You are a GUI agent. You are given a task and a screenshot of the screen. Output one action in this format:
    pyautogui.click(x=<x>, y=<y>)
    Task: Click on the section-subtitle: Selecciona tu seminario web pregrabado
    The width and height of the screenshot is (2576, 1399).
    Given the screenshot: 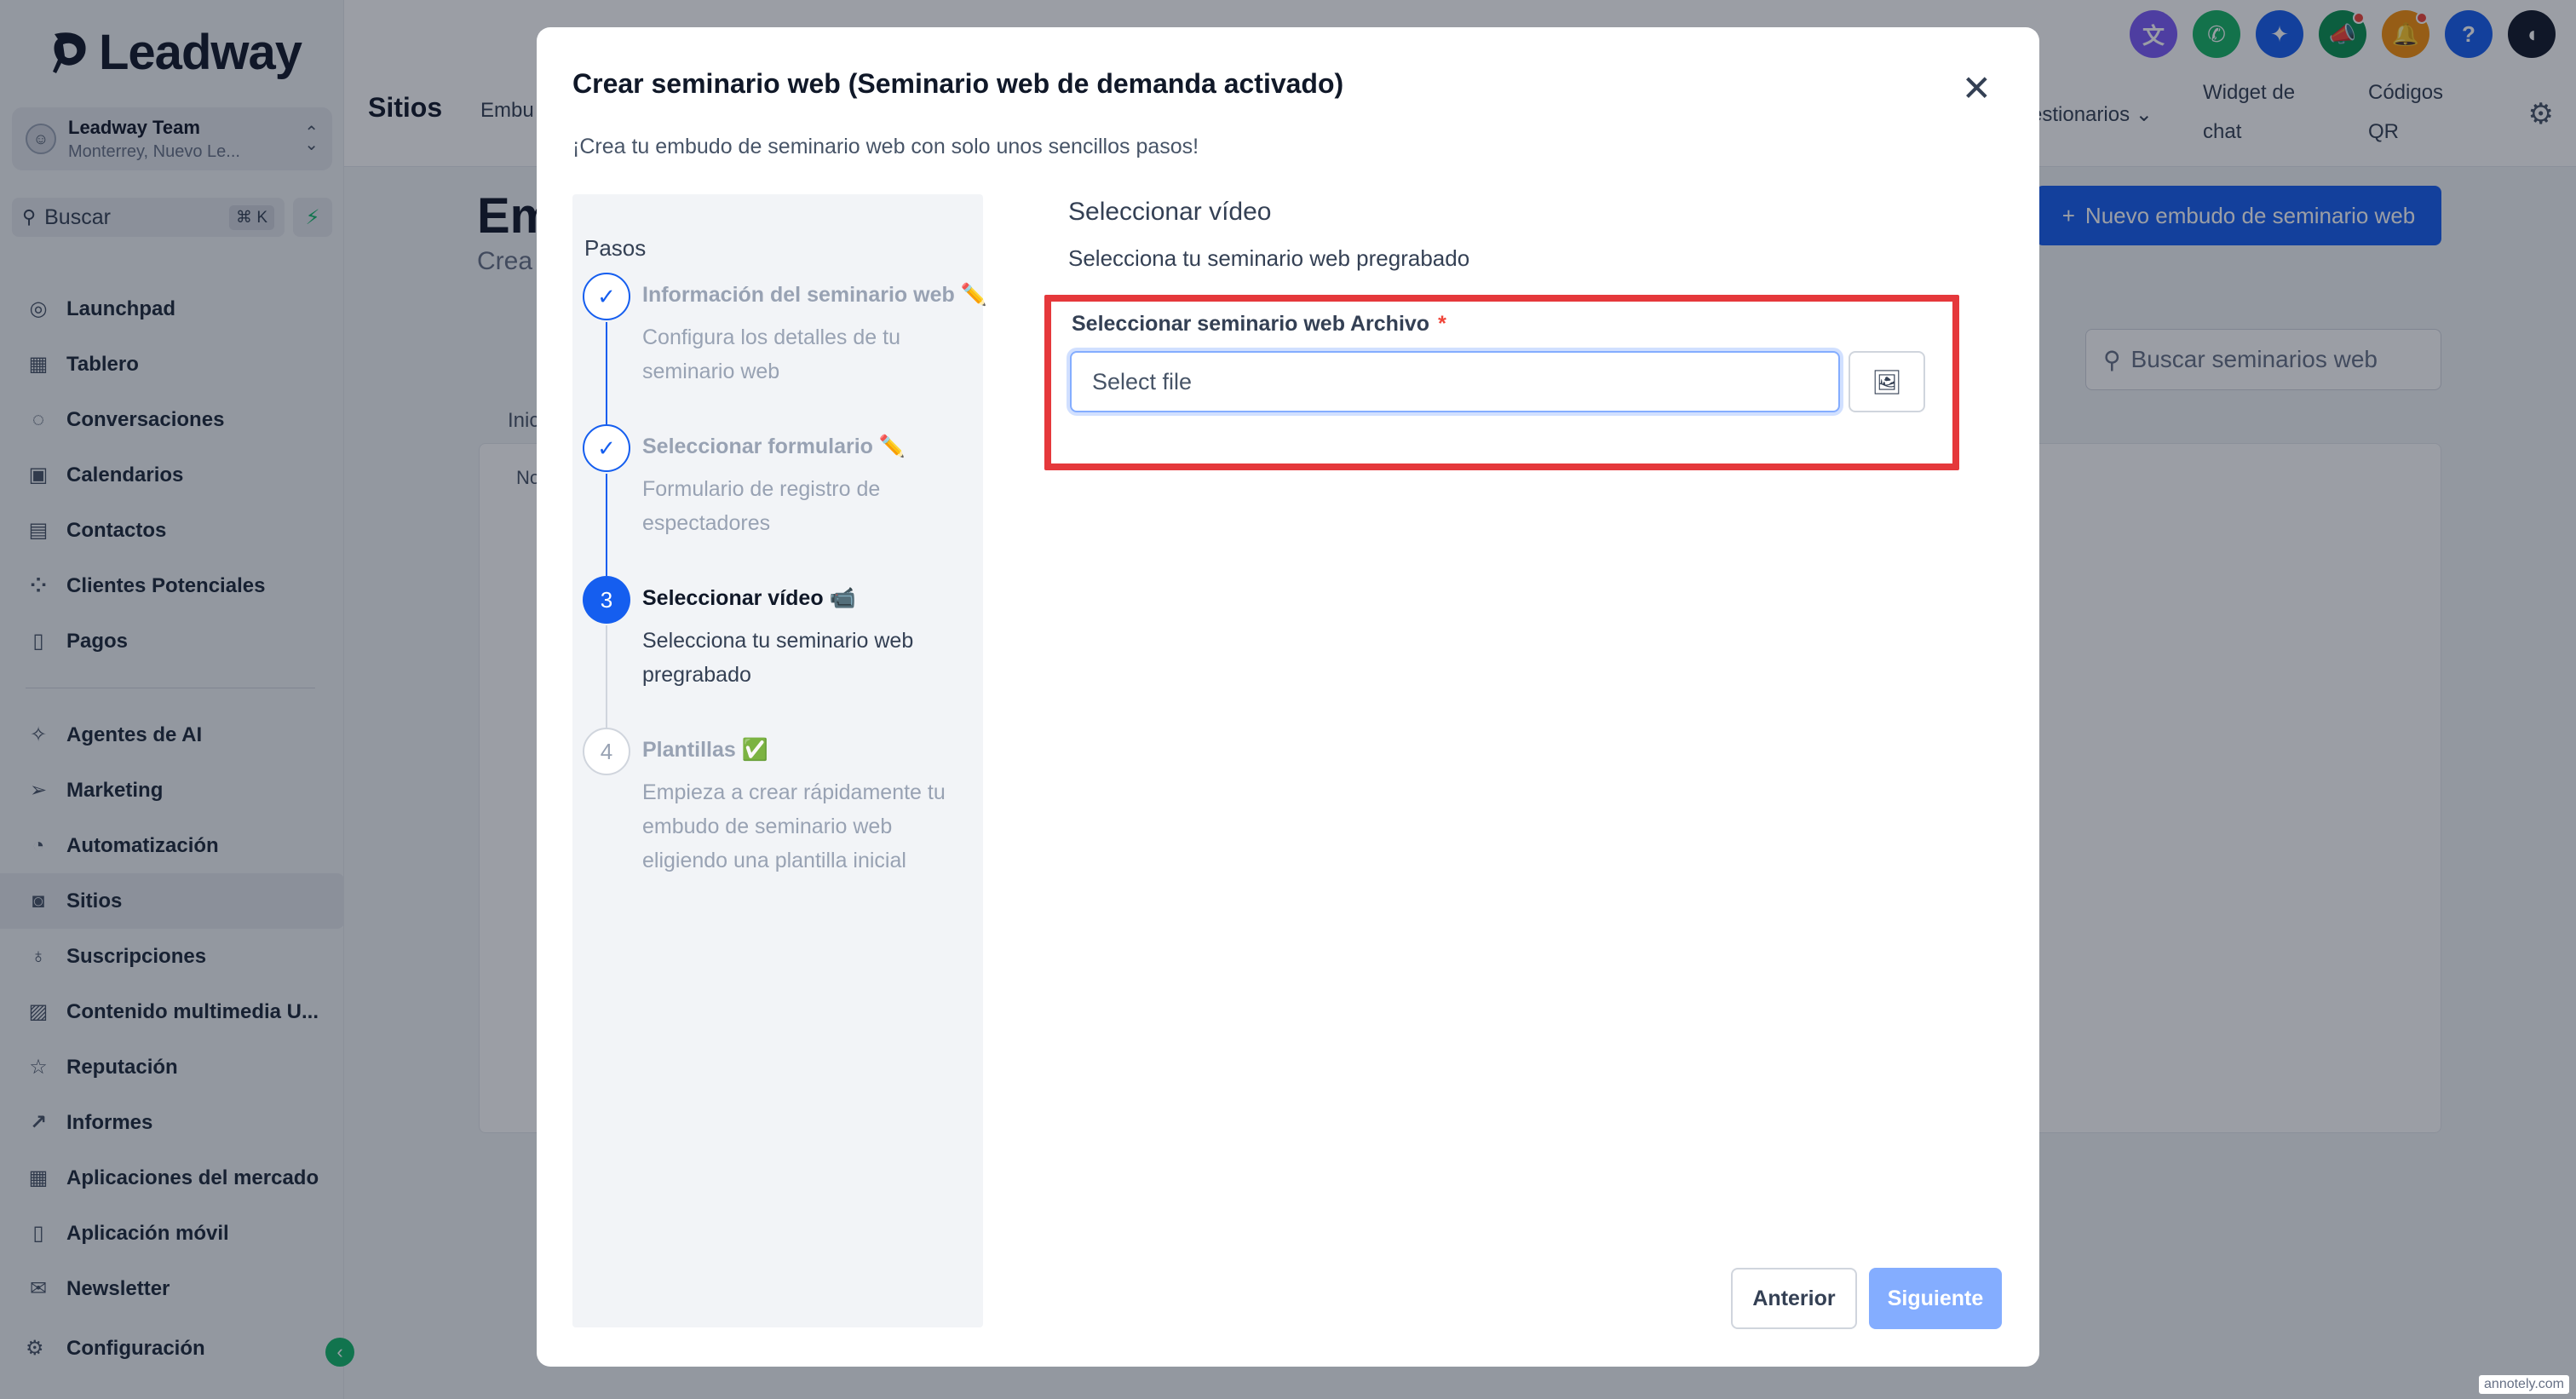 What is the action you would take?
    pyautogui.click(x=1269, y=258)
    